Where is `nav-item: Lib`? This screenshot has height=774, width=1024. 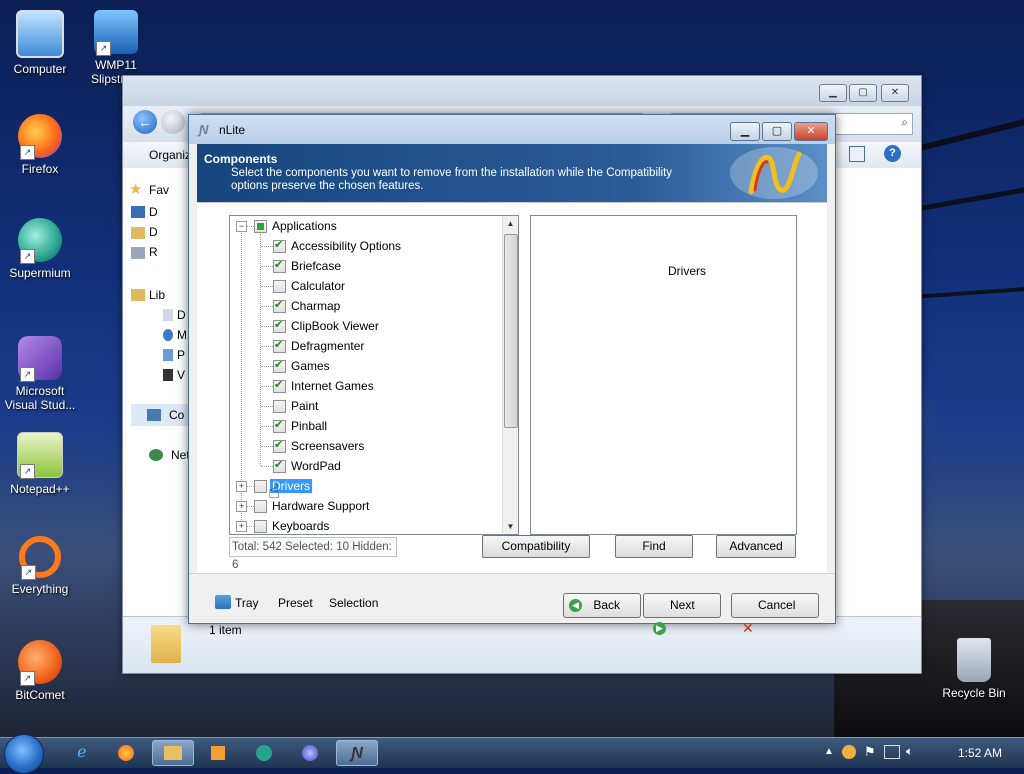
nav-item: Lib is located at coordinates (157, 295).